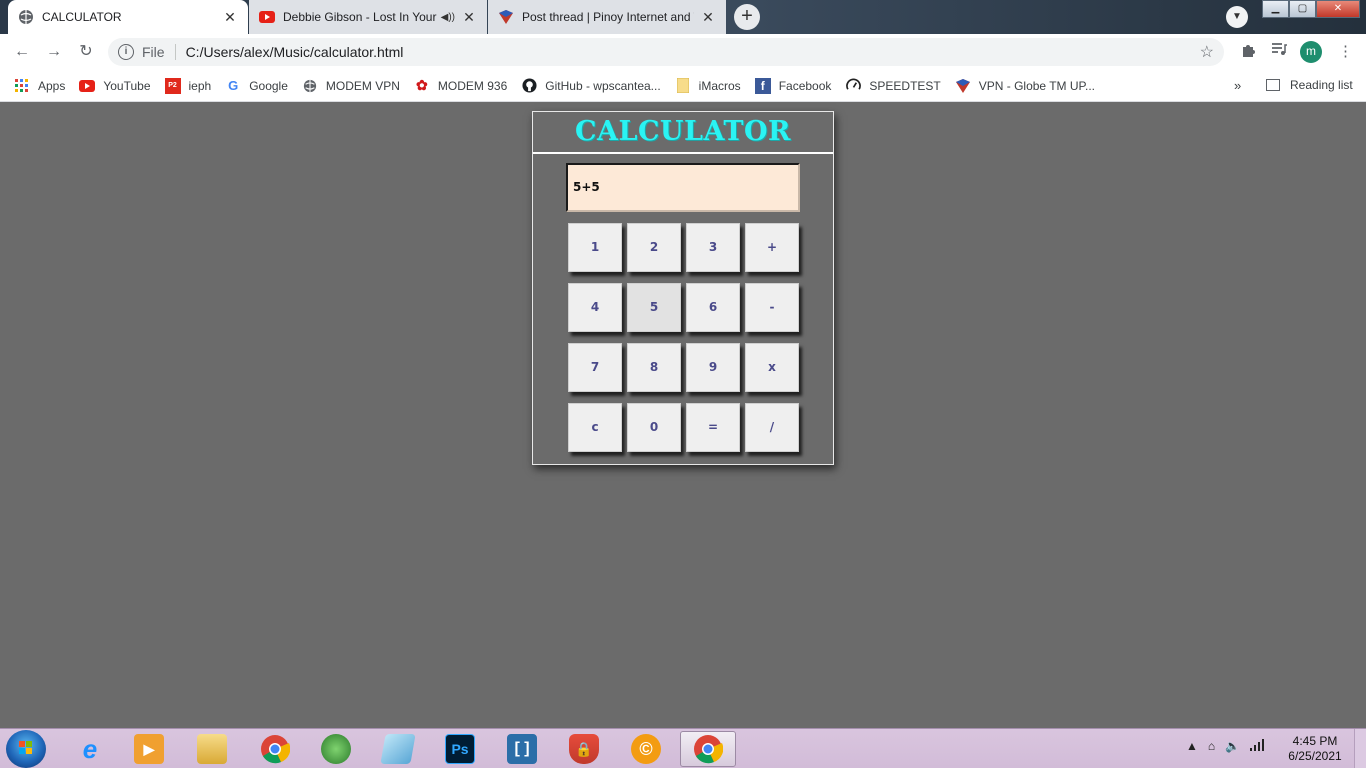 The image size is (1366, 768). Describe the element at coordinates (584, 749) in the screenshot. I see `taskbar-security: 🔒` at that location.